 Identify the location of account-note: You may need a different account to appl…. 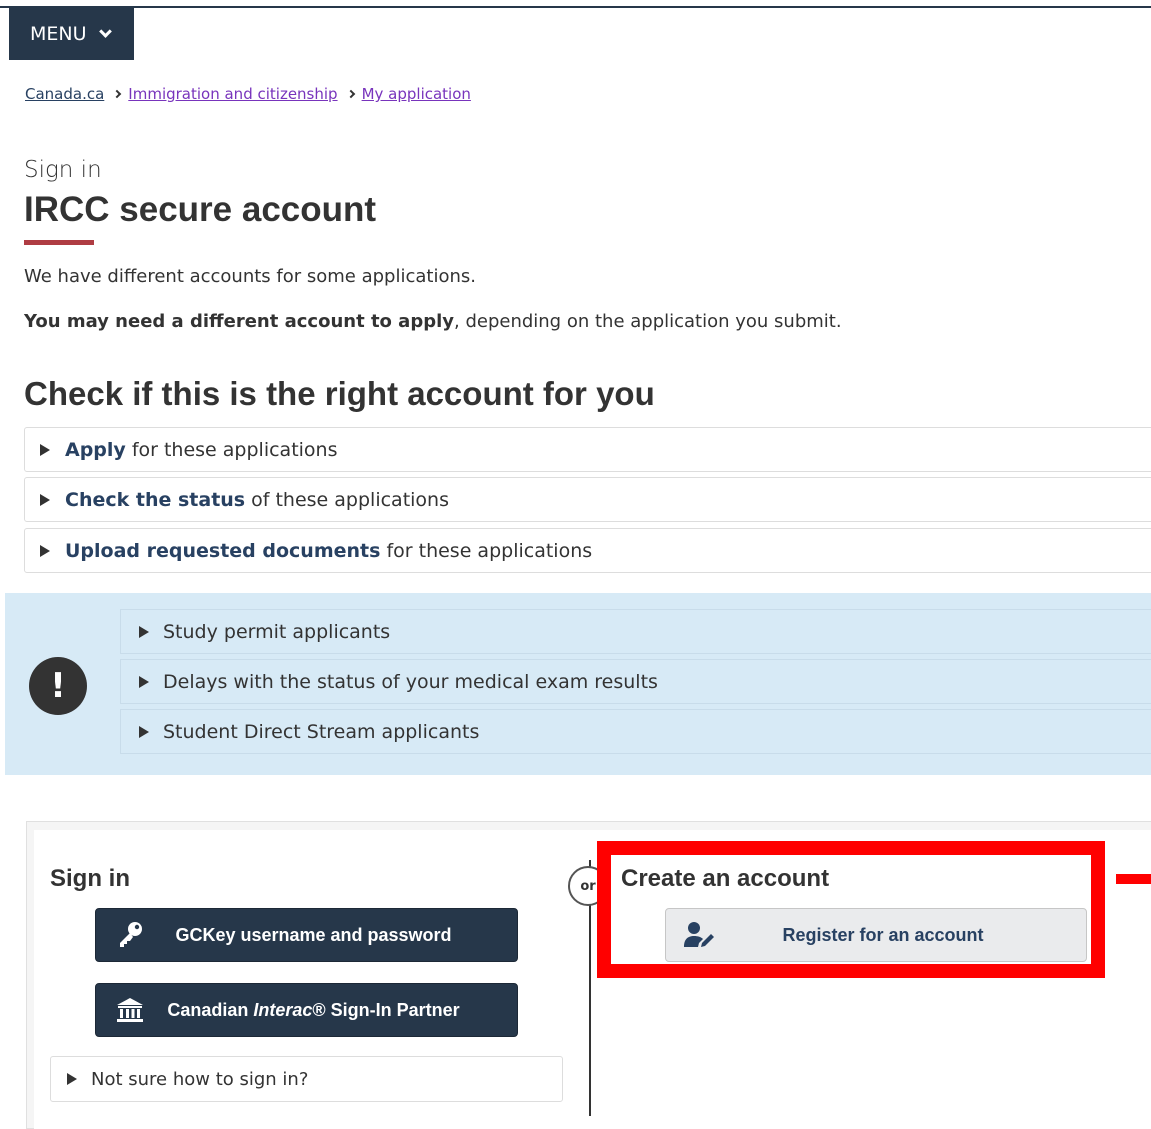
(433, 321).